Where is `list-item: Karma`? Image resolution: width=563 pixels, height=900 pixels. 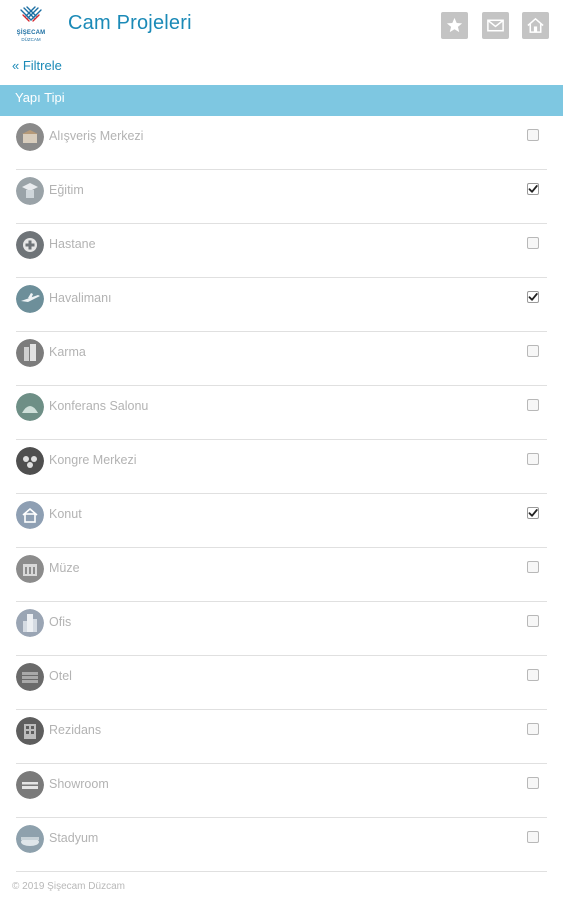
list-item: Karma is located at coordinates (281, 359).